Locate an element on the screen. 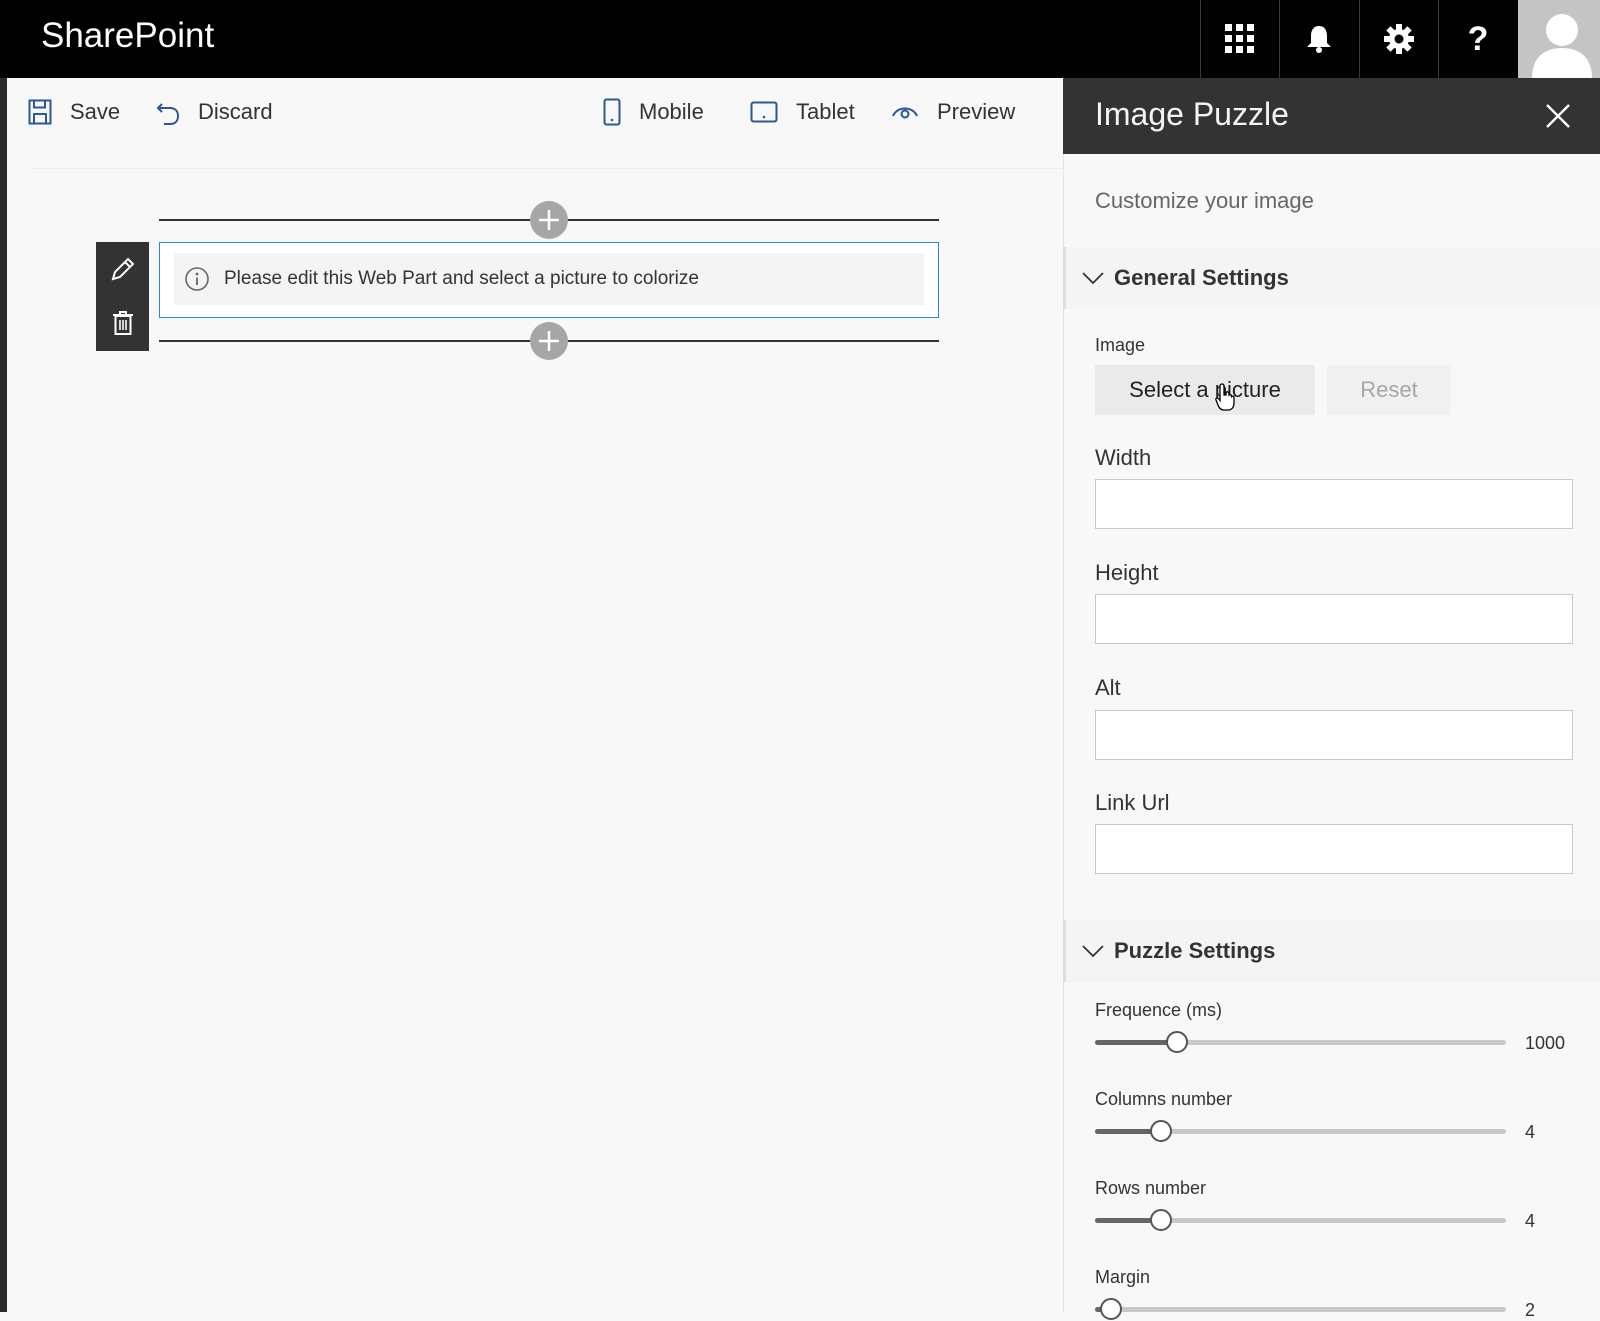  add-webpart-button-bottom is located at coordinates (549, 341).